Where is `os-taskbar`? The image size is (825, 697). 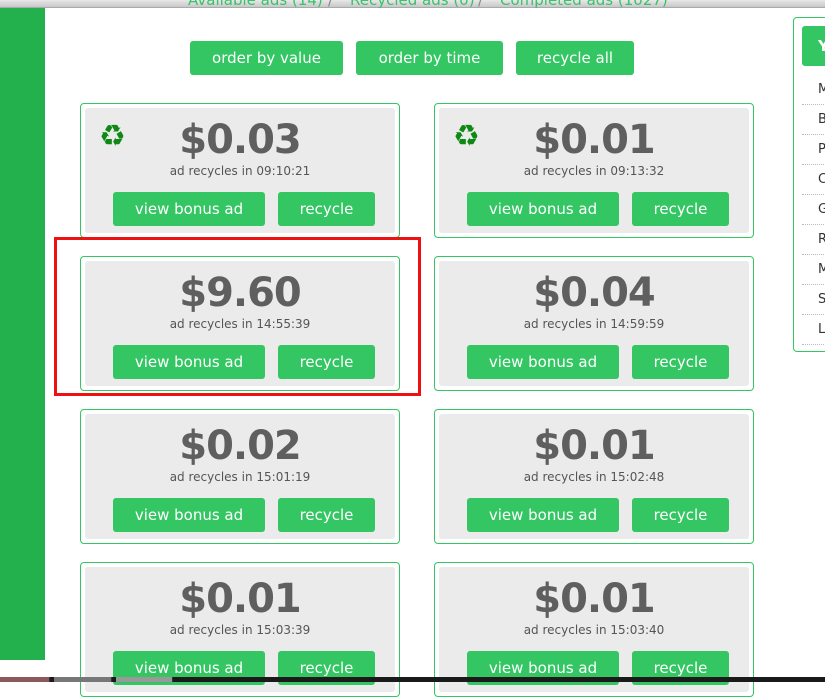
os-taskbar is located at coordinates (412, 679).